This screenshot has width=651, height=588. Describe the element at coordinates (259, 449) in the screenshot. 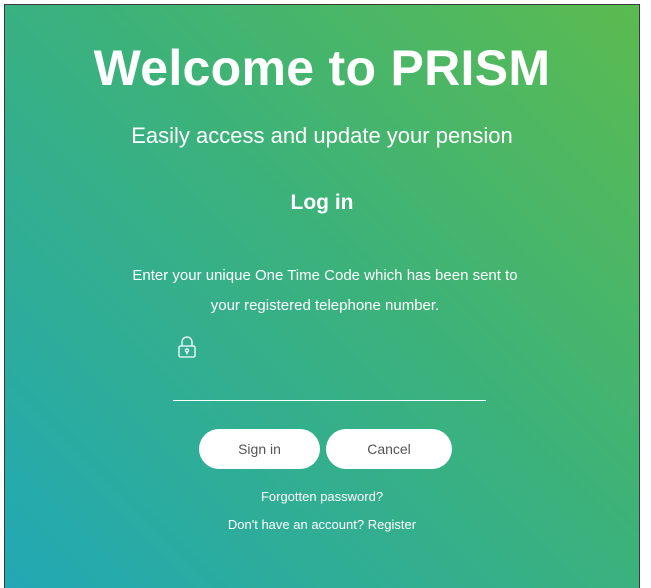

I see `sign-in-button: Sign in` at that location.